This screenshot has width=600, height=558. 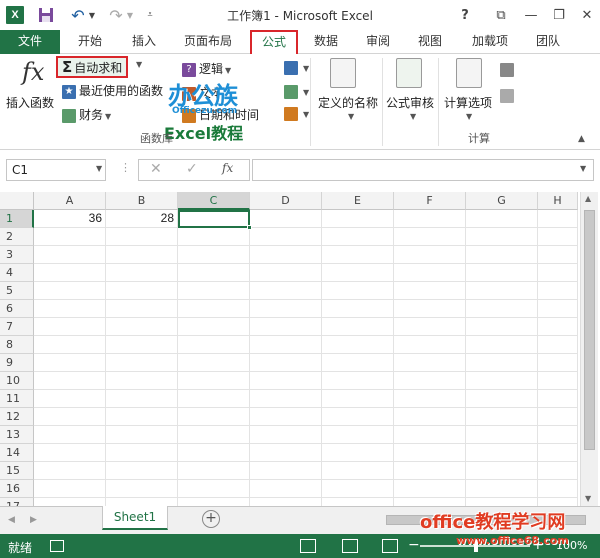 I want to click on cell-f8, so click(x=430, y=345).